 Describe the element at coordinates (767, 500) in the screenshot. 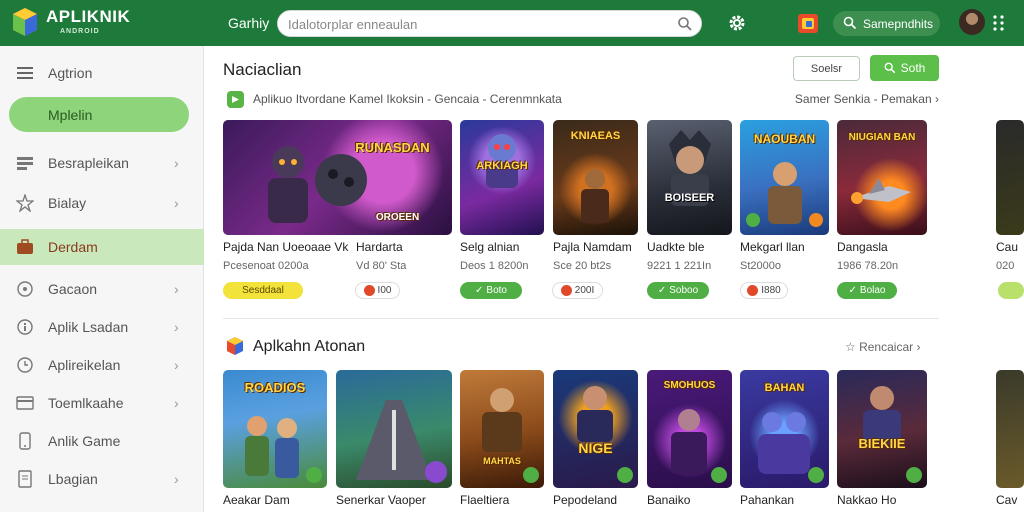

I see `app-name: Pahankan` at that location.